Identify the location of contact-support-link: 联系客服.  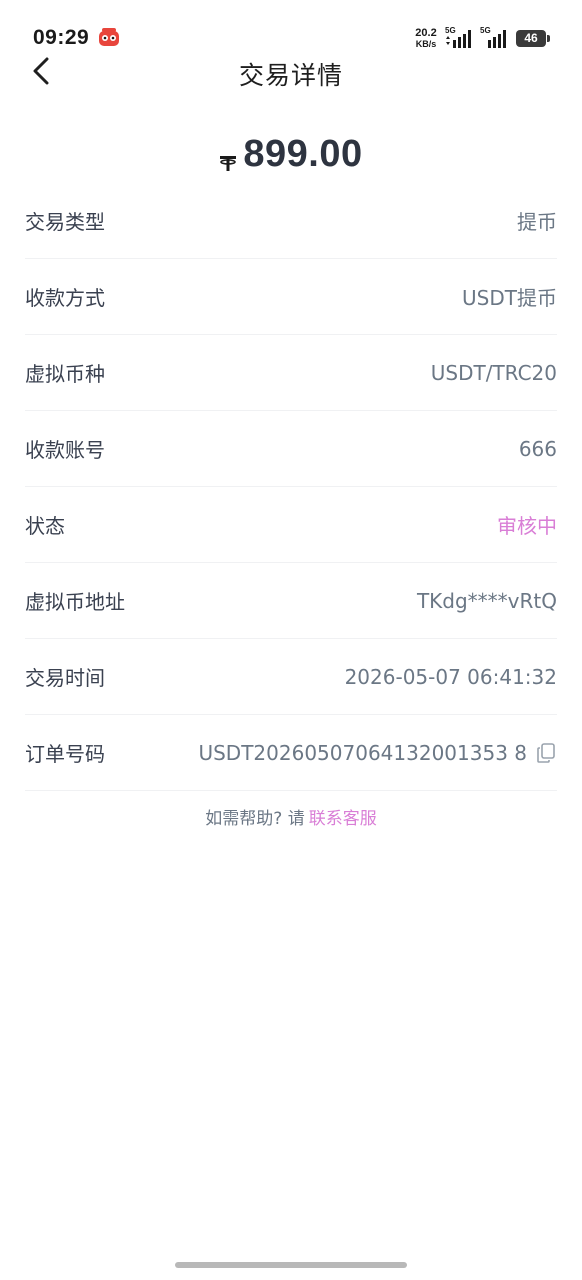
(343, 819).